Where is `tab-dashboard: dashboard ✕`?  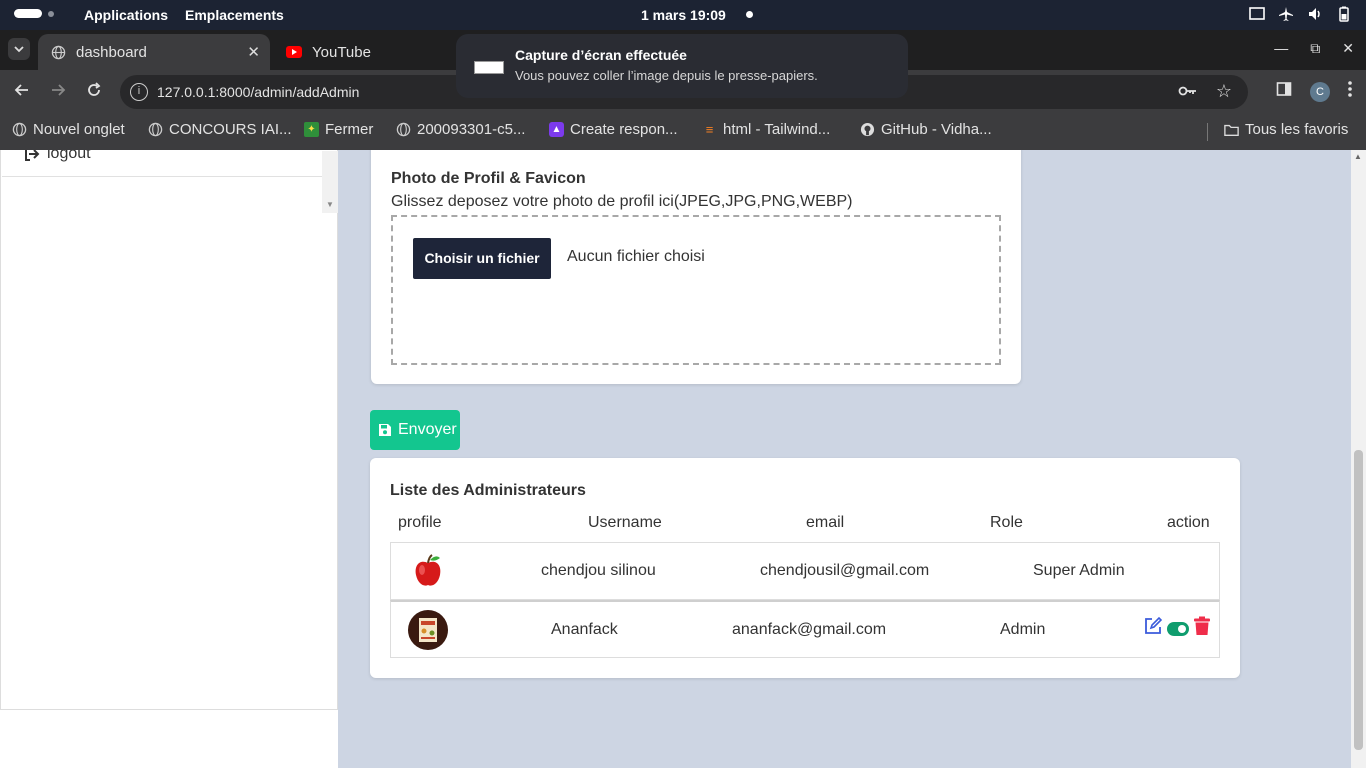
tab-dashboard: dashboard ✕ is located at coordinates (154, 52).